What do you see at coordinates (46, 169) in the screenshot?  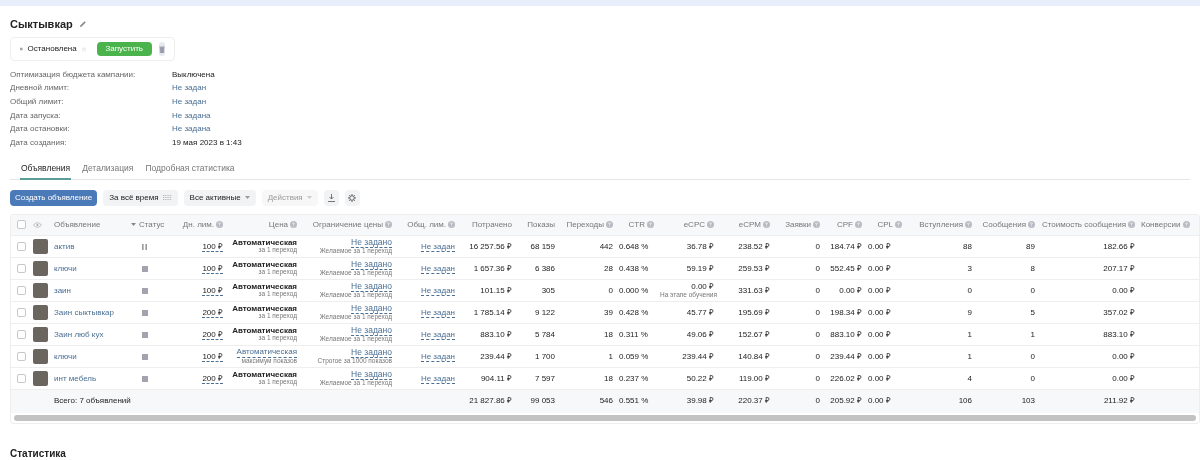 I see `tab: Объявления` at bounding box center [46, 169].